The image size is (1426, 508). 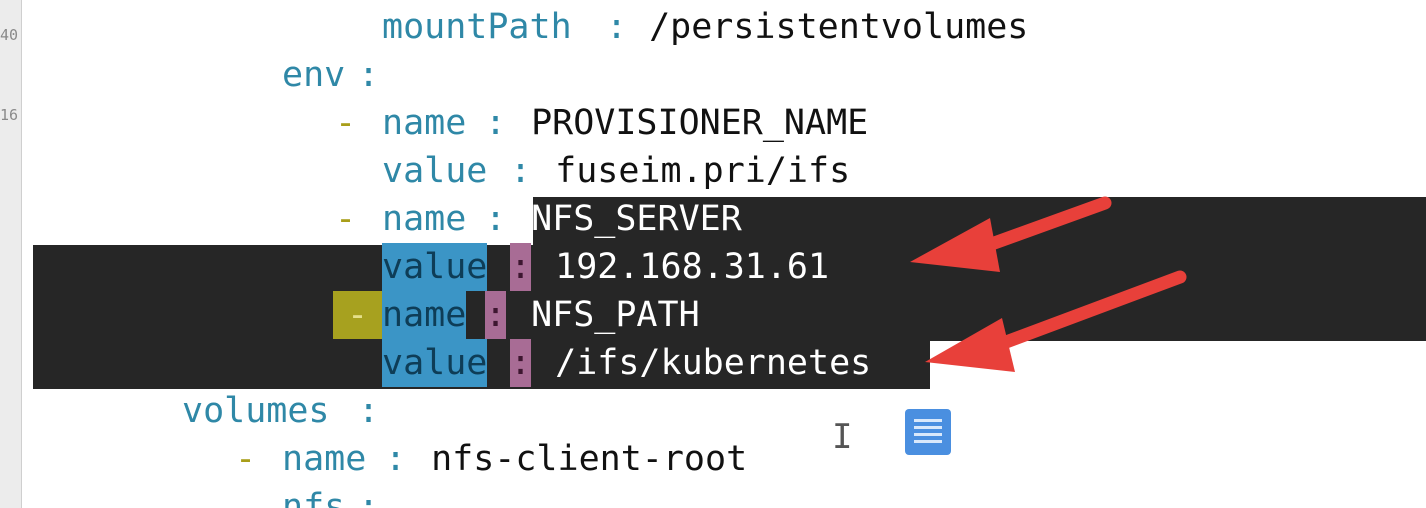 I want to click on annotation-arrows, so click(x=1048, y=284).